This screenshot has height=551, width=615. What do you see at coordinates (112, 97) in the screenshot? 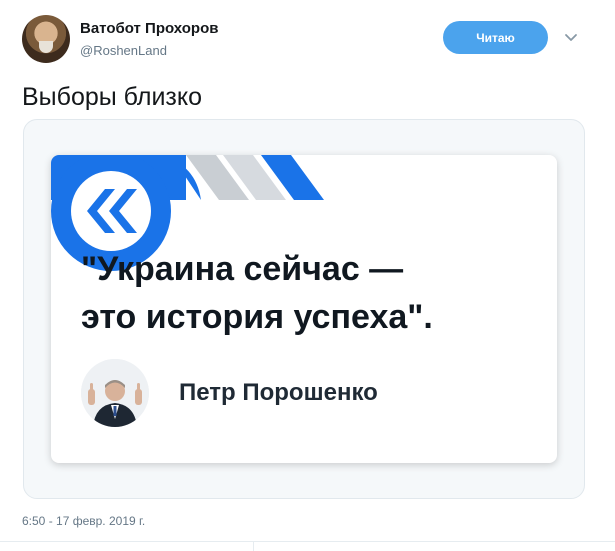
I see `tweet-text: Выборы близко` at bounding box center [112, 97].